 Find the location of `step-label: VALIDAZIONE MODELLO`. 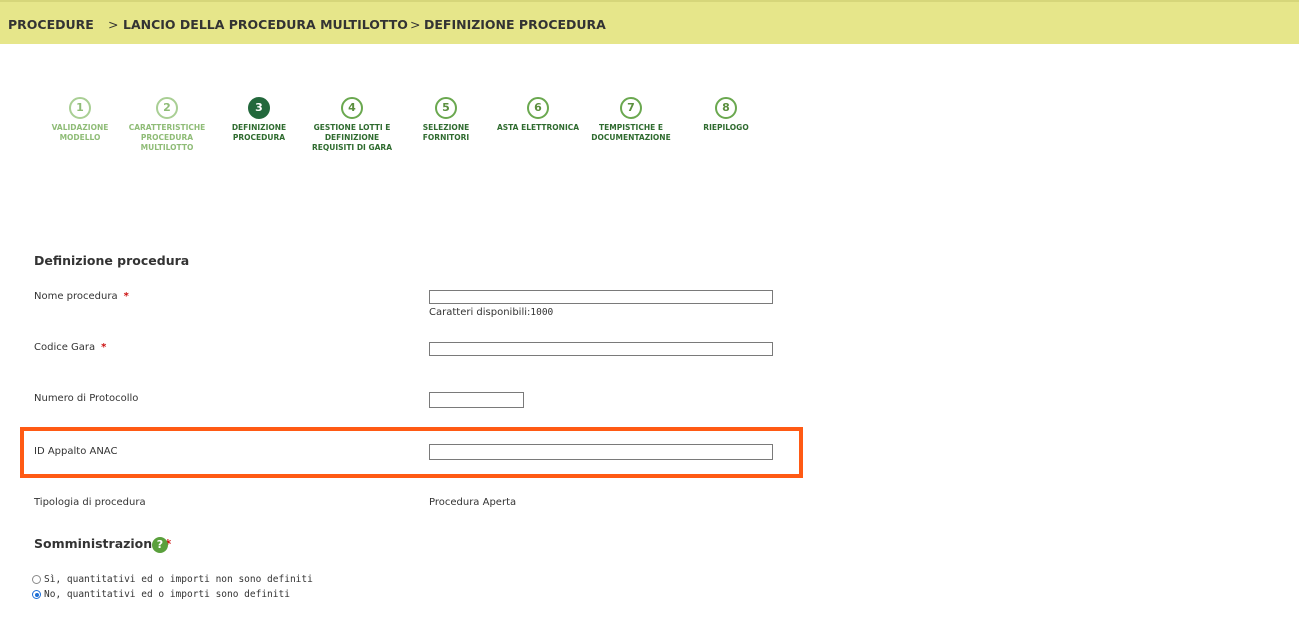

step-label: VALIDAZIONE MODELLO is located at coordinates (80, 132).